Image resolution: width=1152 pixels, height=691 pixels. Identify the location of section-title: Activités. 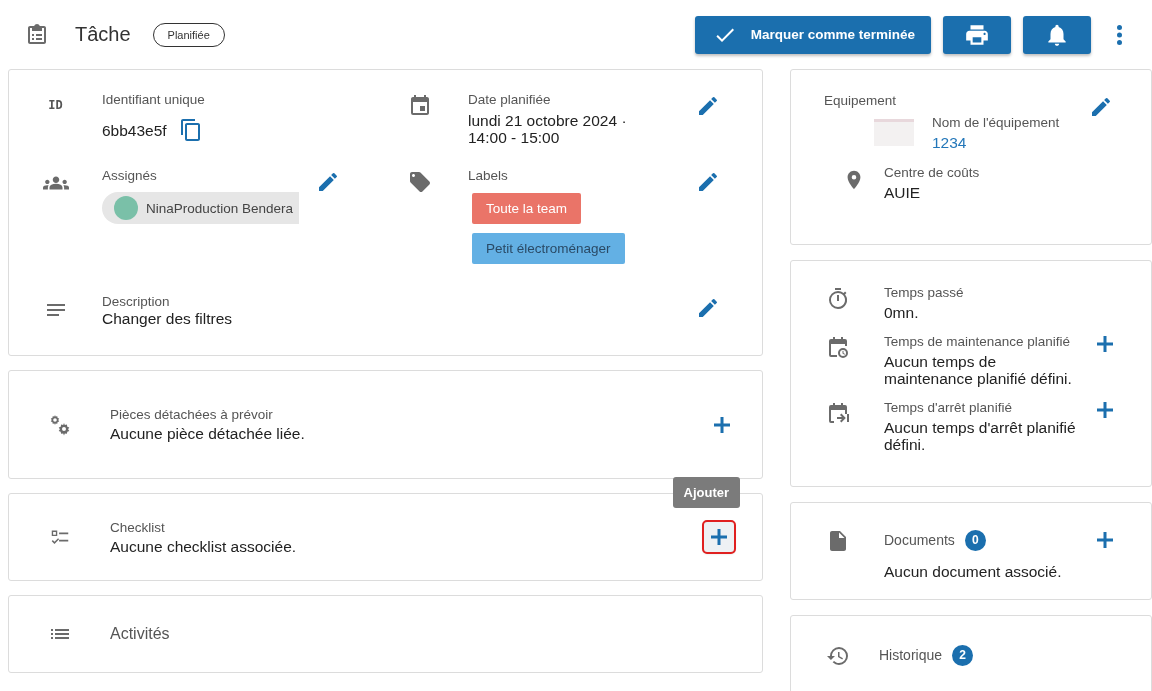
(140, 634).